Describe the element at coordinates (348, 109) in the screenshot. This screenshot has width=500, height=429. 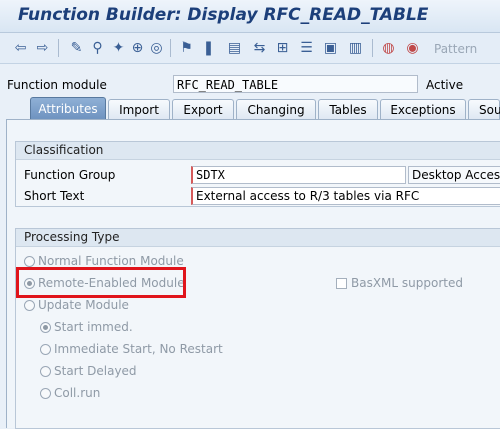
I see `tab-tables: Tables` at that location.